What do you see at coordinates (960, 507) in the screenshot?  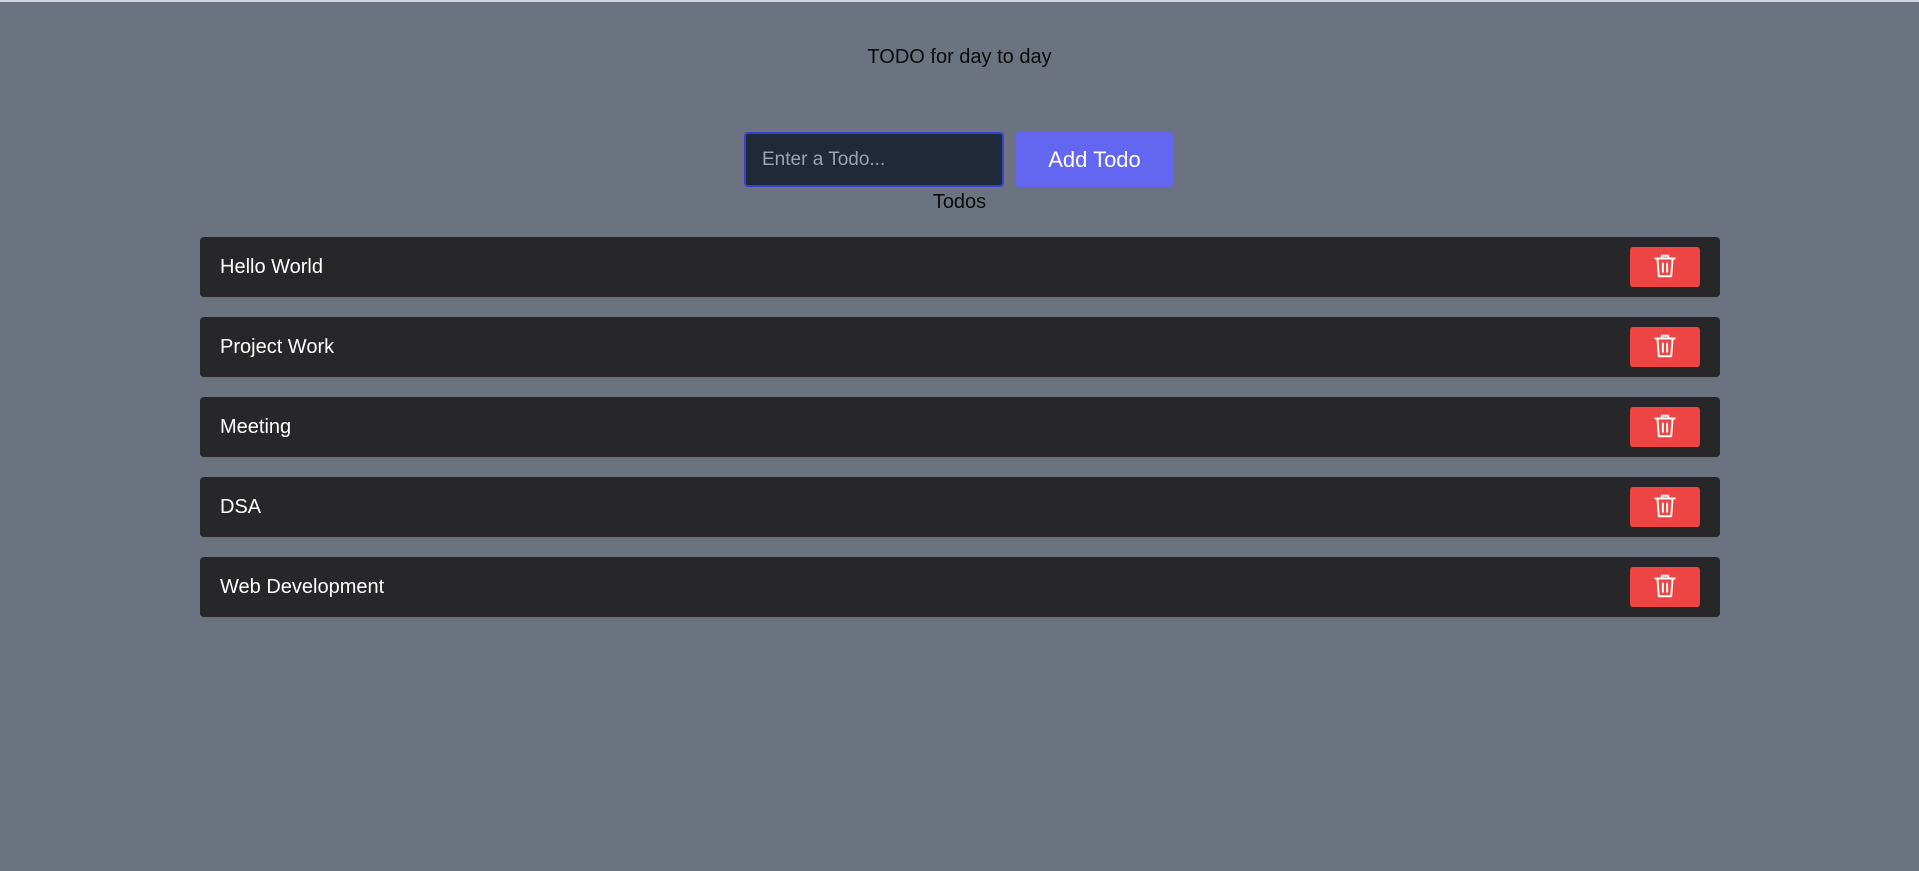 I see `todo-item: DSA` at bounding box center [960, 507].